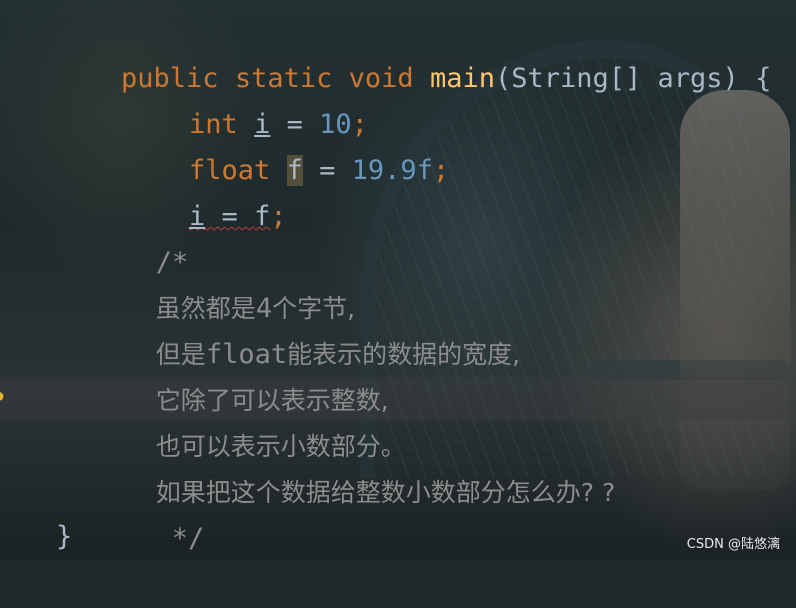 Image resolution: width=796 pixels, height=608 pixels. What do you see at coordinates (197, 216) in the screenshot?
I see `variable-i: i` at bounding box center [197, 216].